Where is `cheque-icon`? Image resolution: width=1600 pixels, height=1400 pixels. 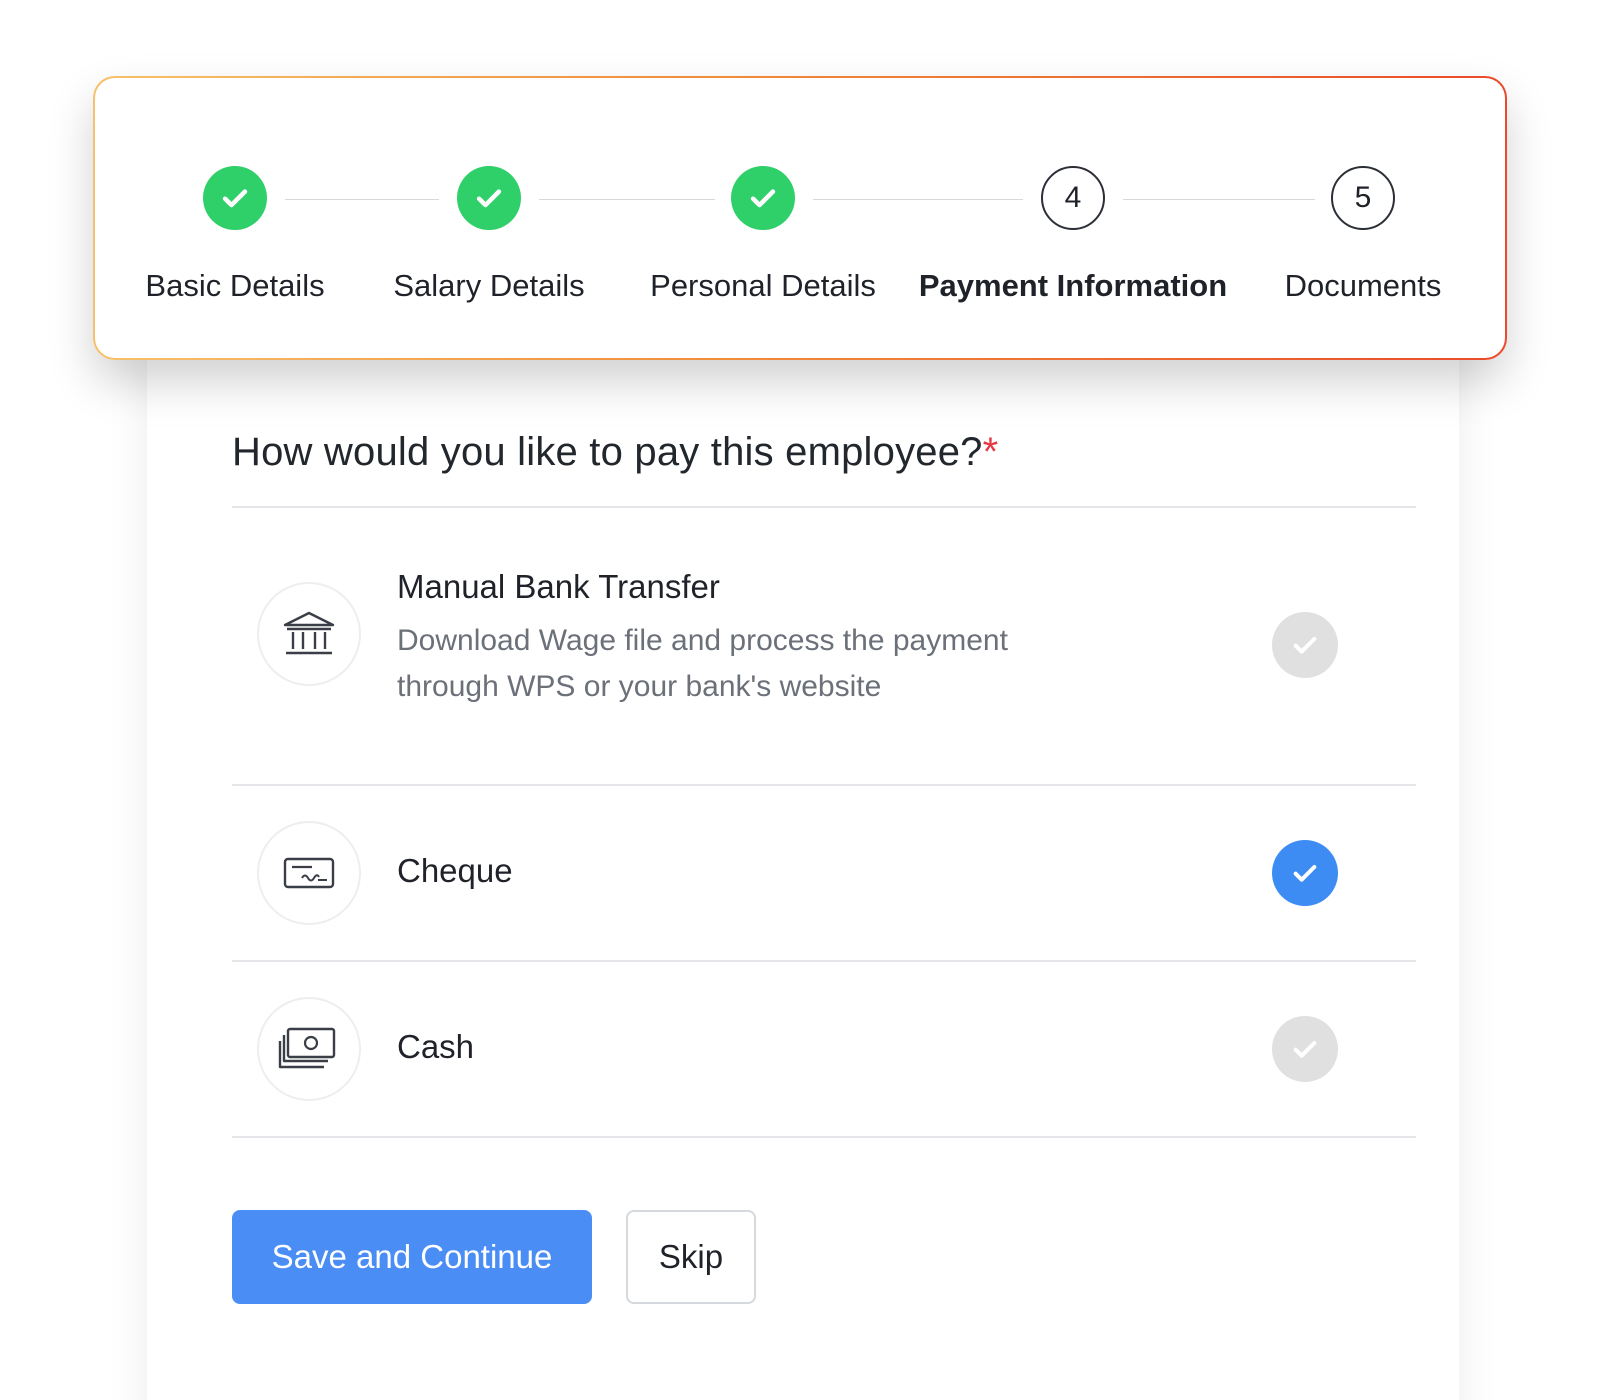 cheque-icon is located at coordinates (309, 873).